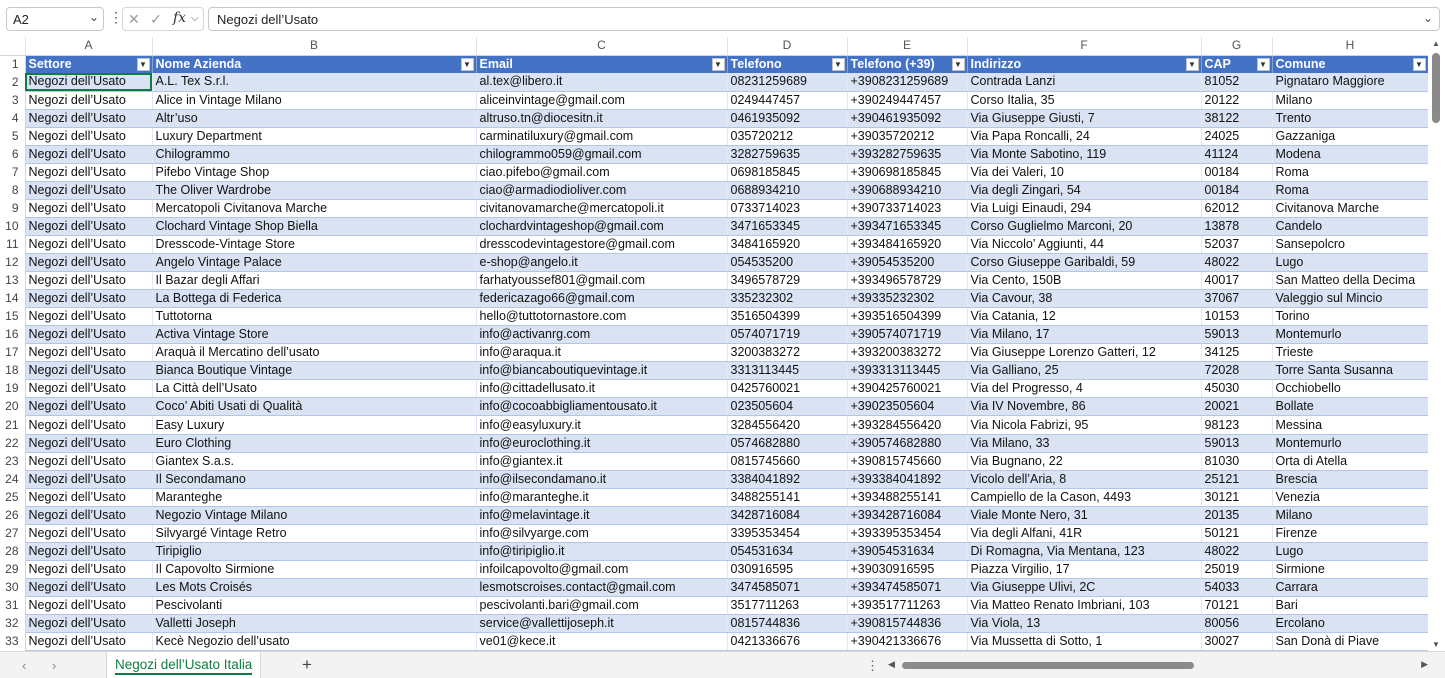  Describe the element at coordinates (907, 118) in the screenshot. I see `table-cell: +390461935092` at that location.